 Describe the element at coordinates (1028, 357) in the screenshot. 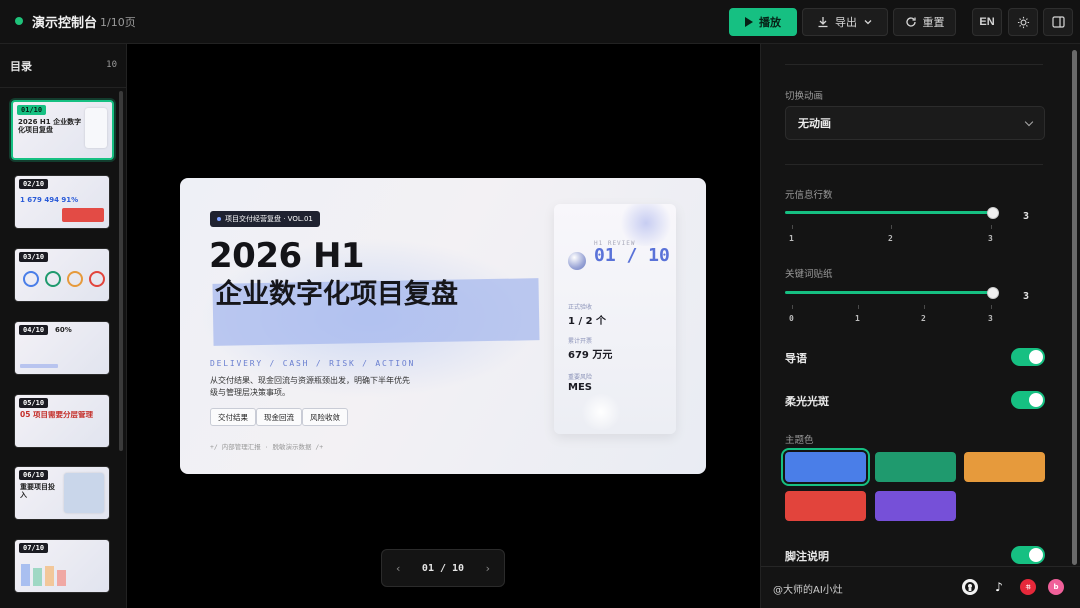

I see `intro-toggle` at that location.